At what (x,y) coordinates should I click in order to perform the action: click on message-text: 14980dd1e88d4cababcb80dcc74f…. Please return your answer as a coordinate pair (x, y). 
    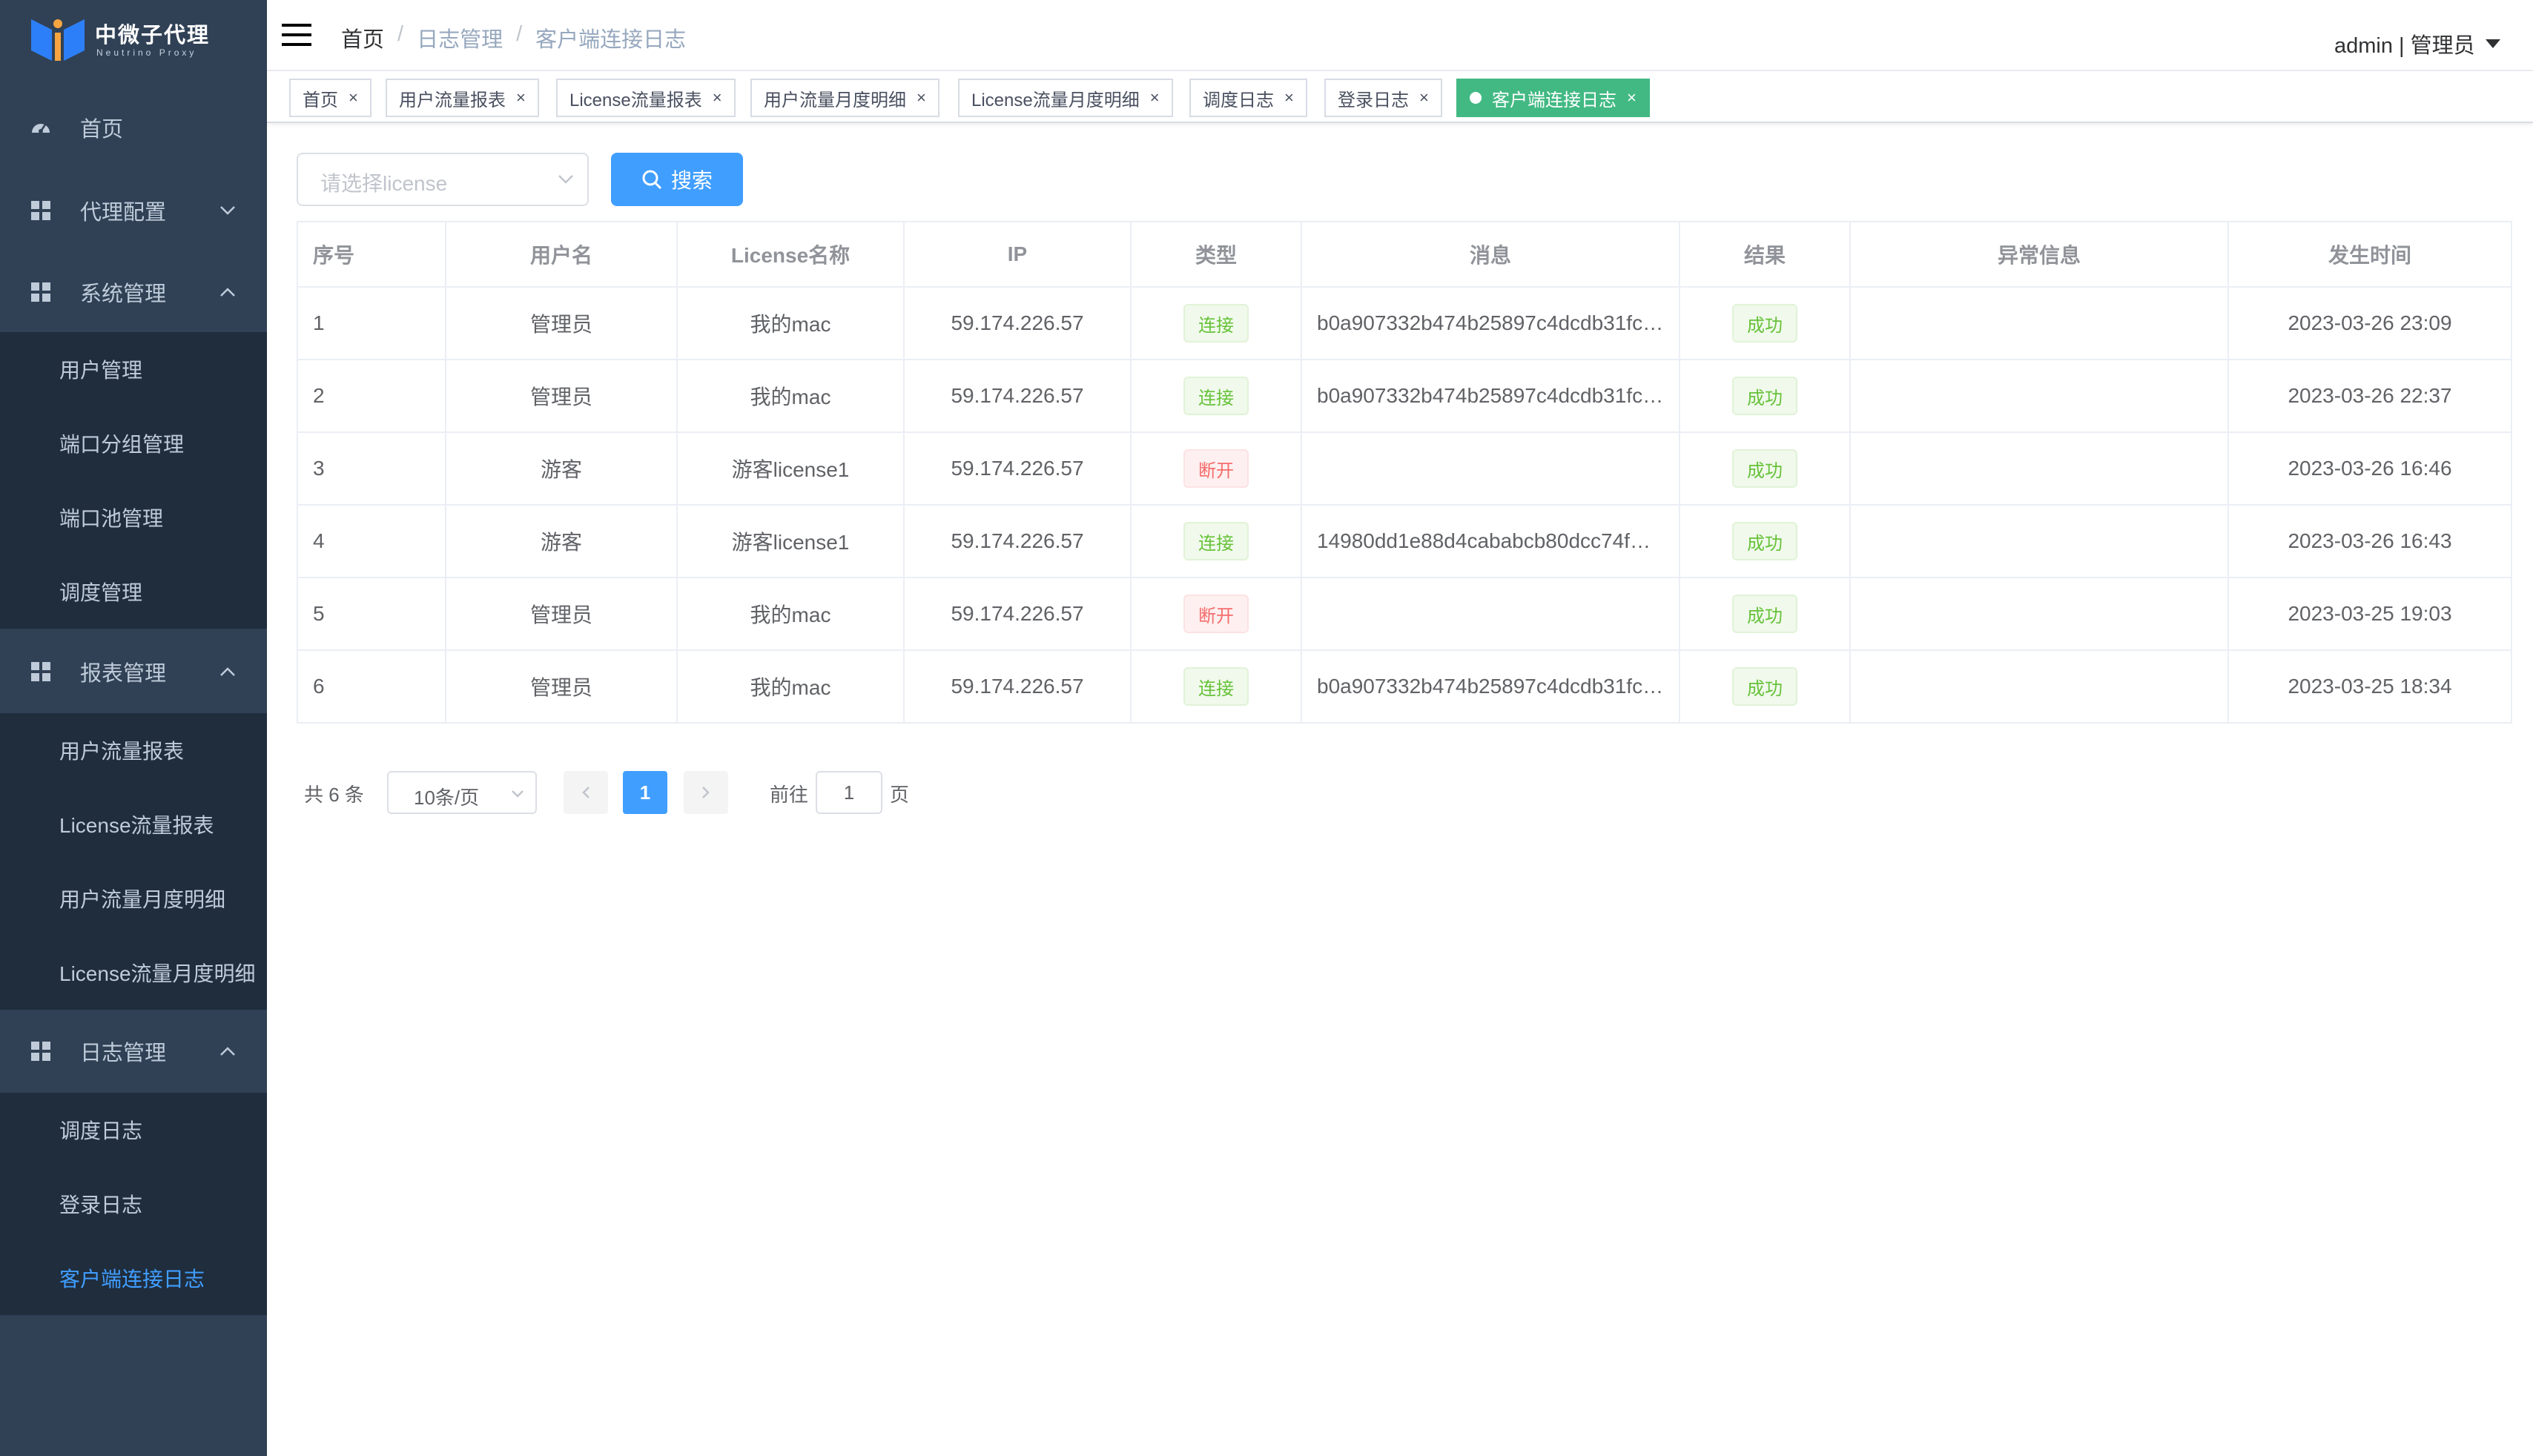
    Looking at the image, I should click on (1484, 540).